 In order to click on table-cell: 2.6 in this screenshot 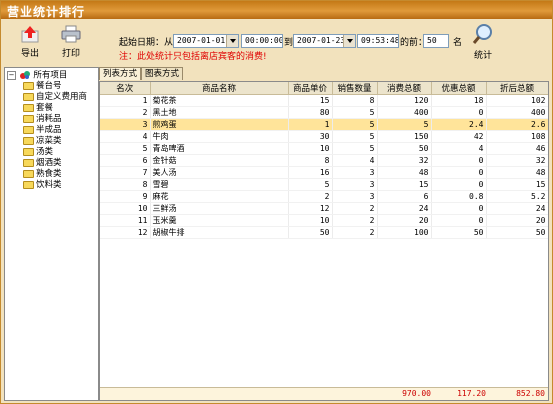, I will do `click(517, 124)`.